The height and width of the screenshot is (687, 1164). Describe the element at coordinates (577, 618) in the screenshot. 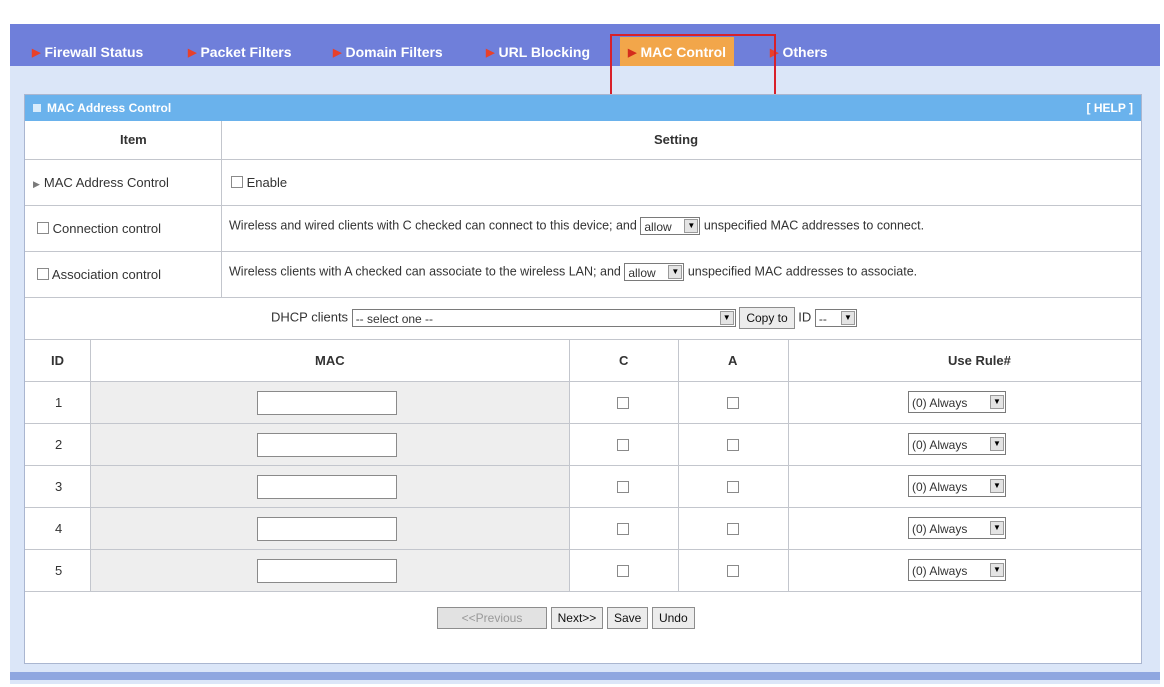

I see `next-button: Next>>` at that location.